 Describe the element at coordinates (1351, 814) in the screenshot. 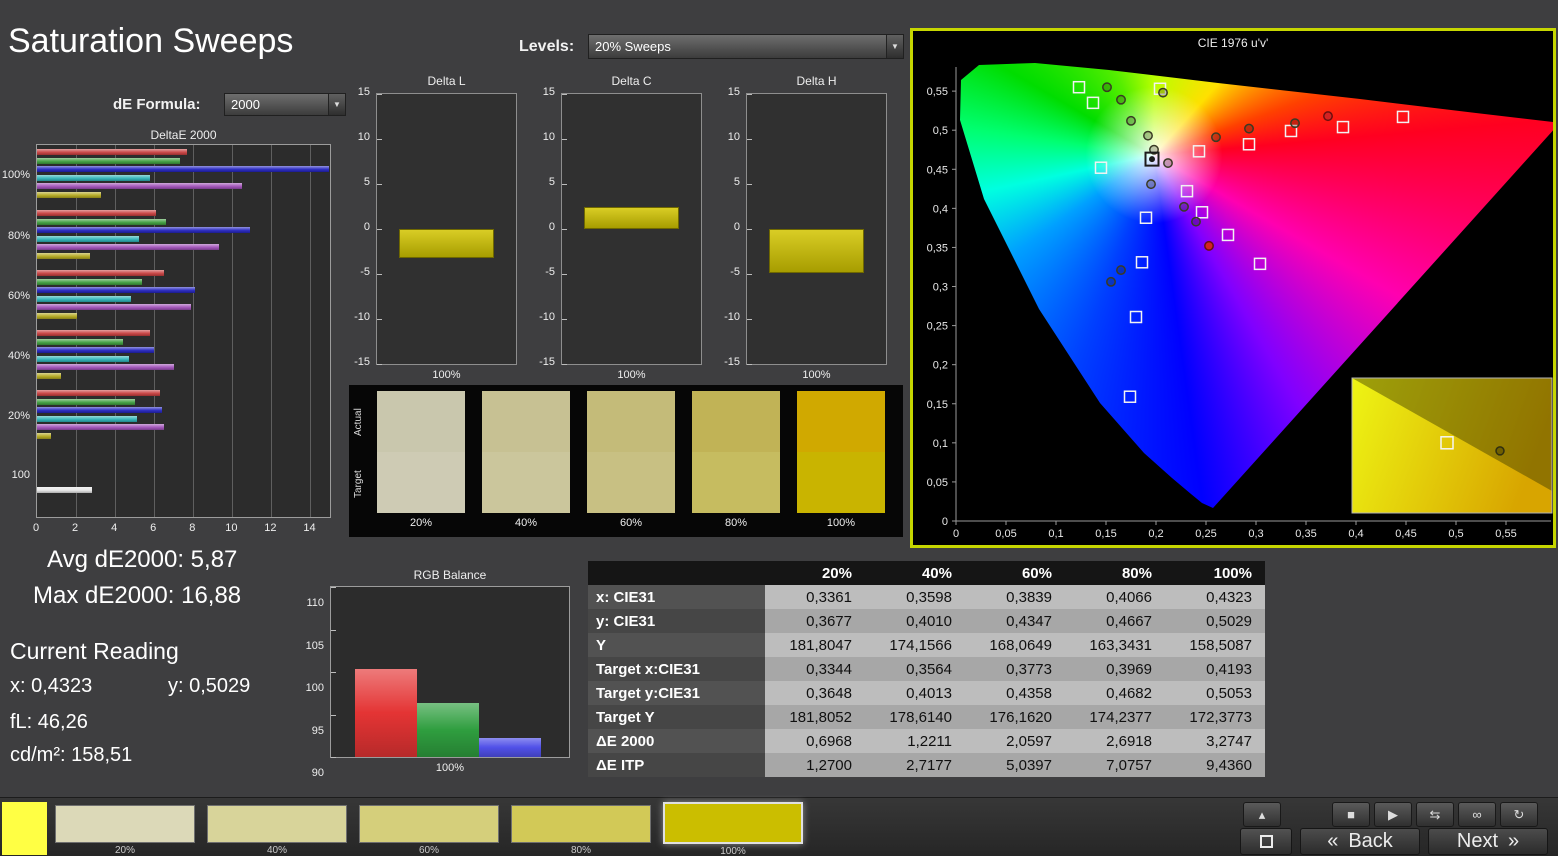

I see `stop-button: ■` at that location.